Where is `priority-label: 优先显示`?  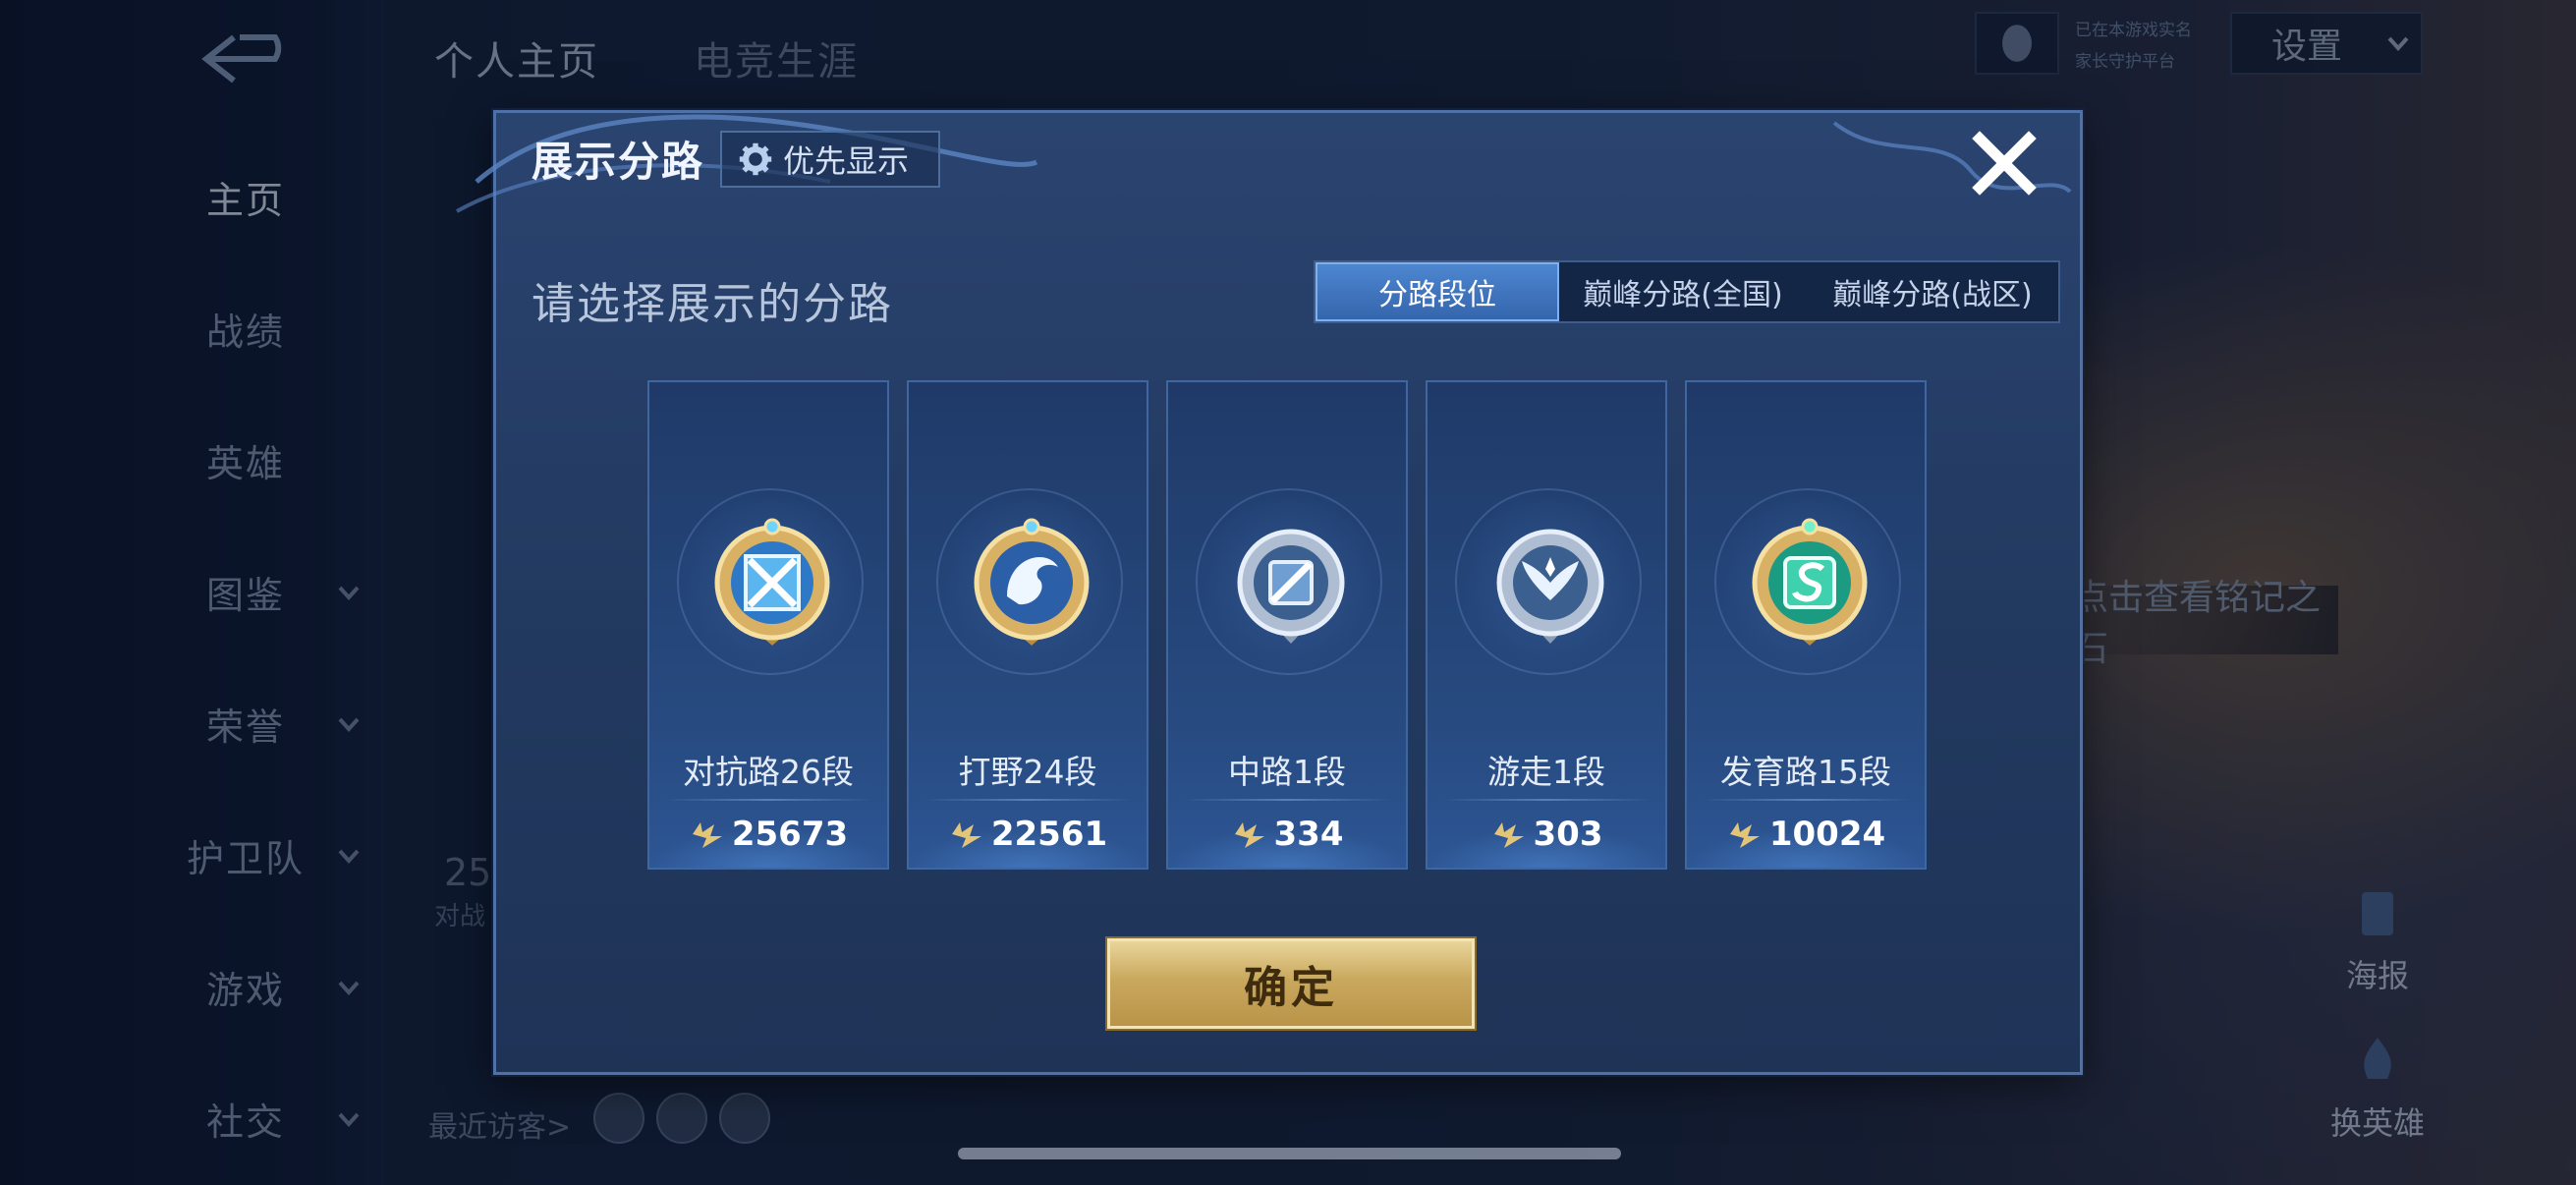 priority-label: 优先显示 is located at coordinates (846, 161).